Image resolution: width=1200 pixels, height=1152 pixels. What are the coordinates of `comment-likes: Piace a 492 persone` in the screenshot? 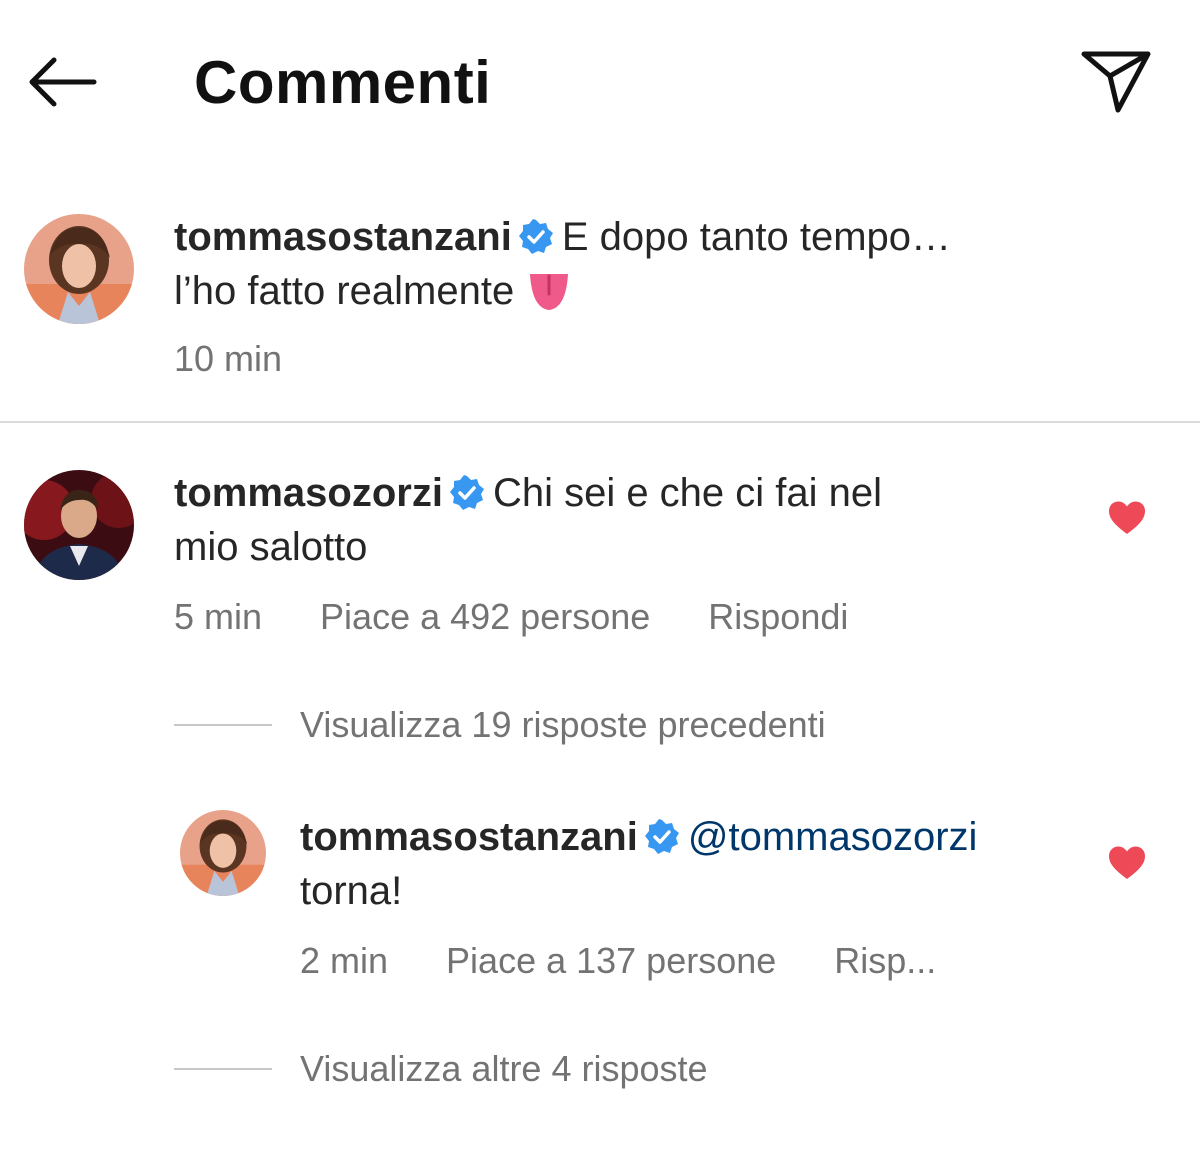 It's located at (485, 616).